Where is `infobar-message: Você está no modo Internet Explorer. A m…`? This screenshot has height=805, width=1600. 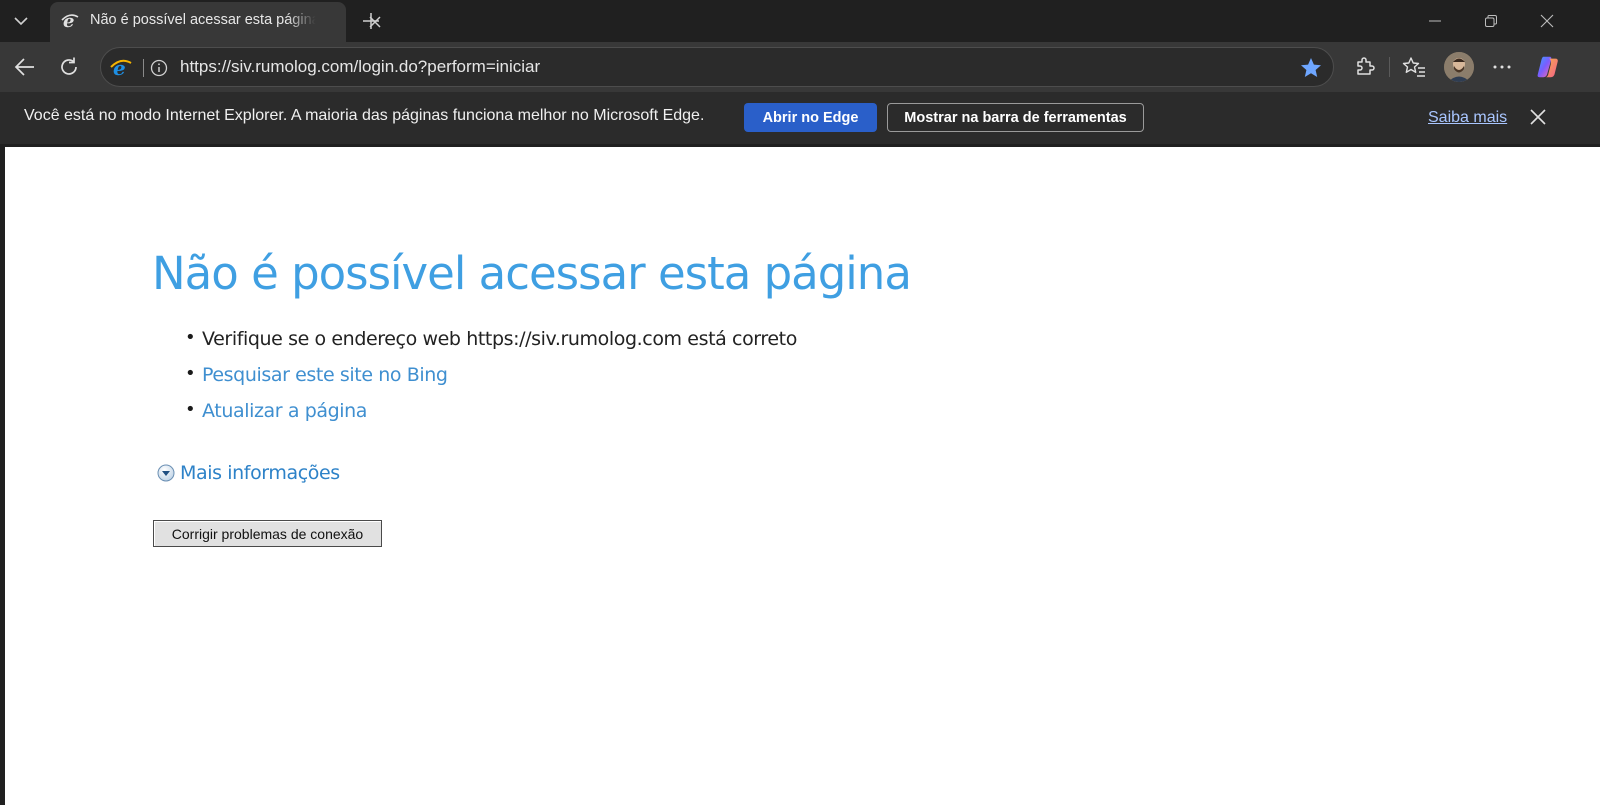 infobar-message: Você está no modo Internet Explorer. A m… is located at coordinates (364, 115).